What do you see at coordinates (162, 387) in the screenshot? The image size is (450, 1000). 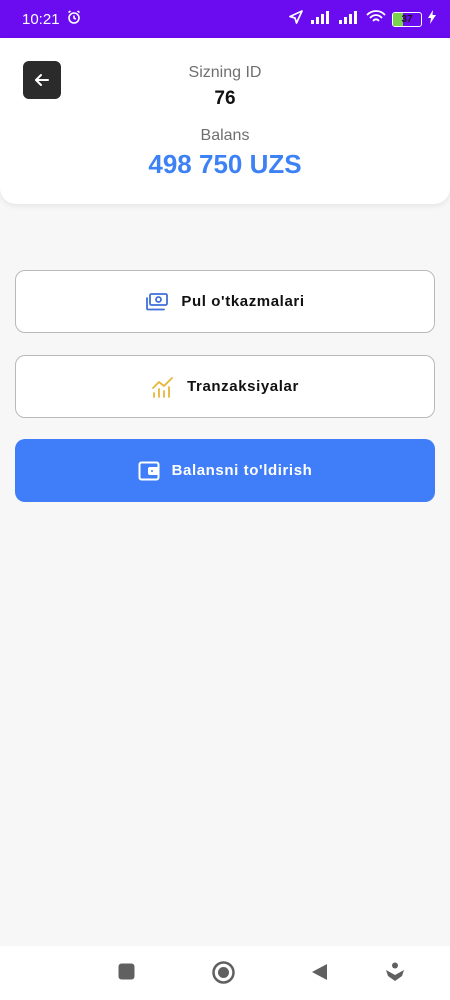 I see `chart-trend-icon` at bounding box center [162, 387].